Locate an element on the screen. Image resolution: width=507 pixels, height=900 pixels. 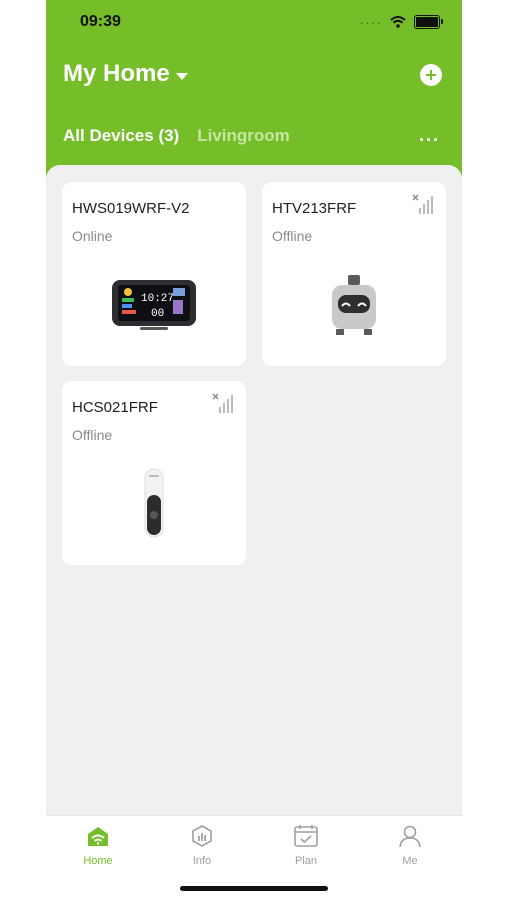
nav-label: Plan is located at coordinates (306, 861).